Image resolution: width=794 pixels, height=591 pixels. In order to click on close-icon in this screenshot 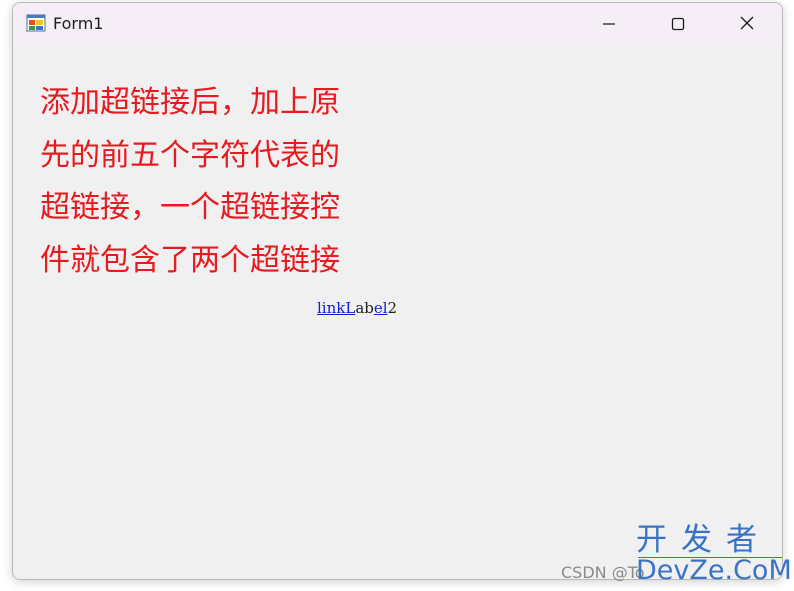, I will do `click(747, 25)`.